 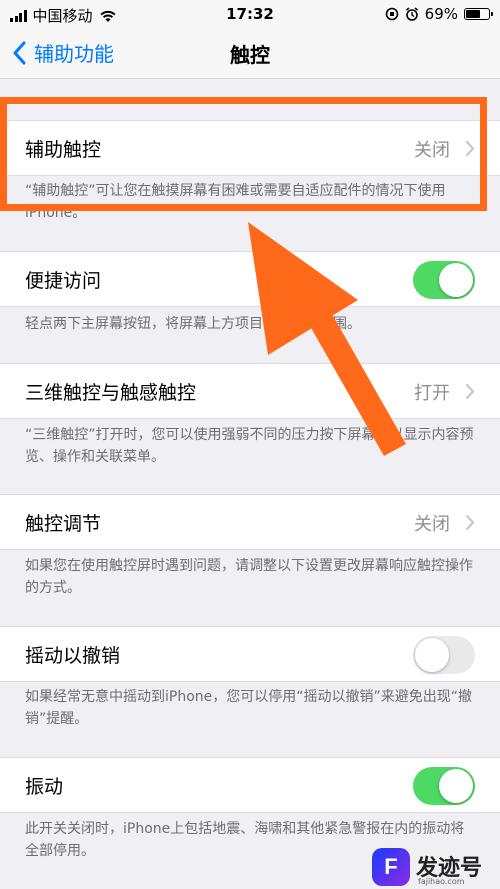 What do you see at coordinates (441, 881) in the screenshot?
I see `watermark-url: fajihao.com` at bounding box center [441, 881].